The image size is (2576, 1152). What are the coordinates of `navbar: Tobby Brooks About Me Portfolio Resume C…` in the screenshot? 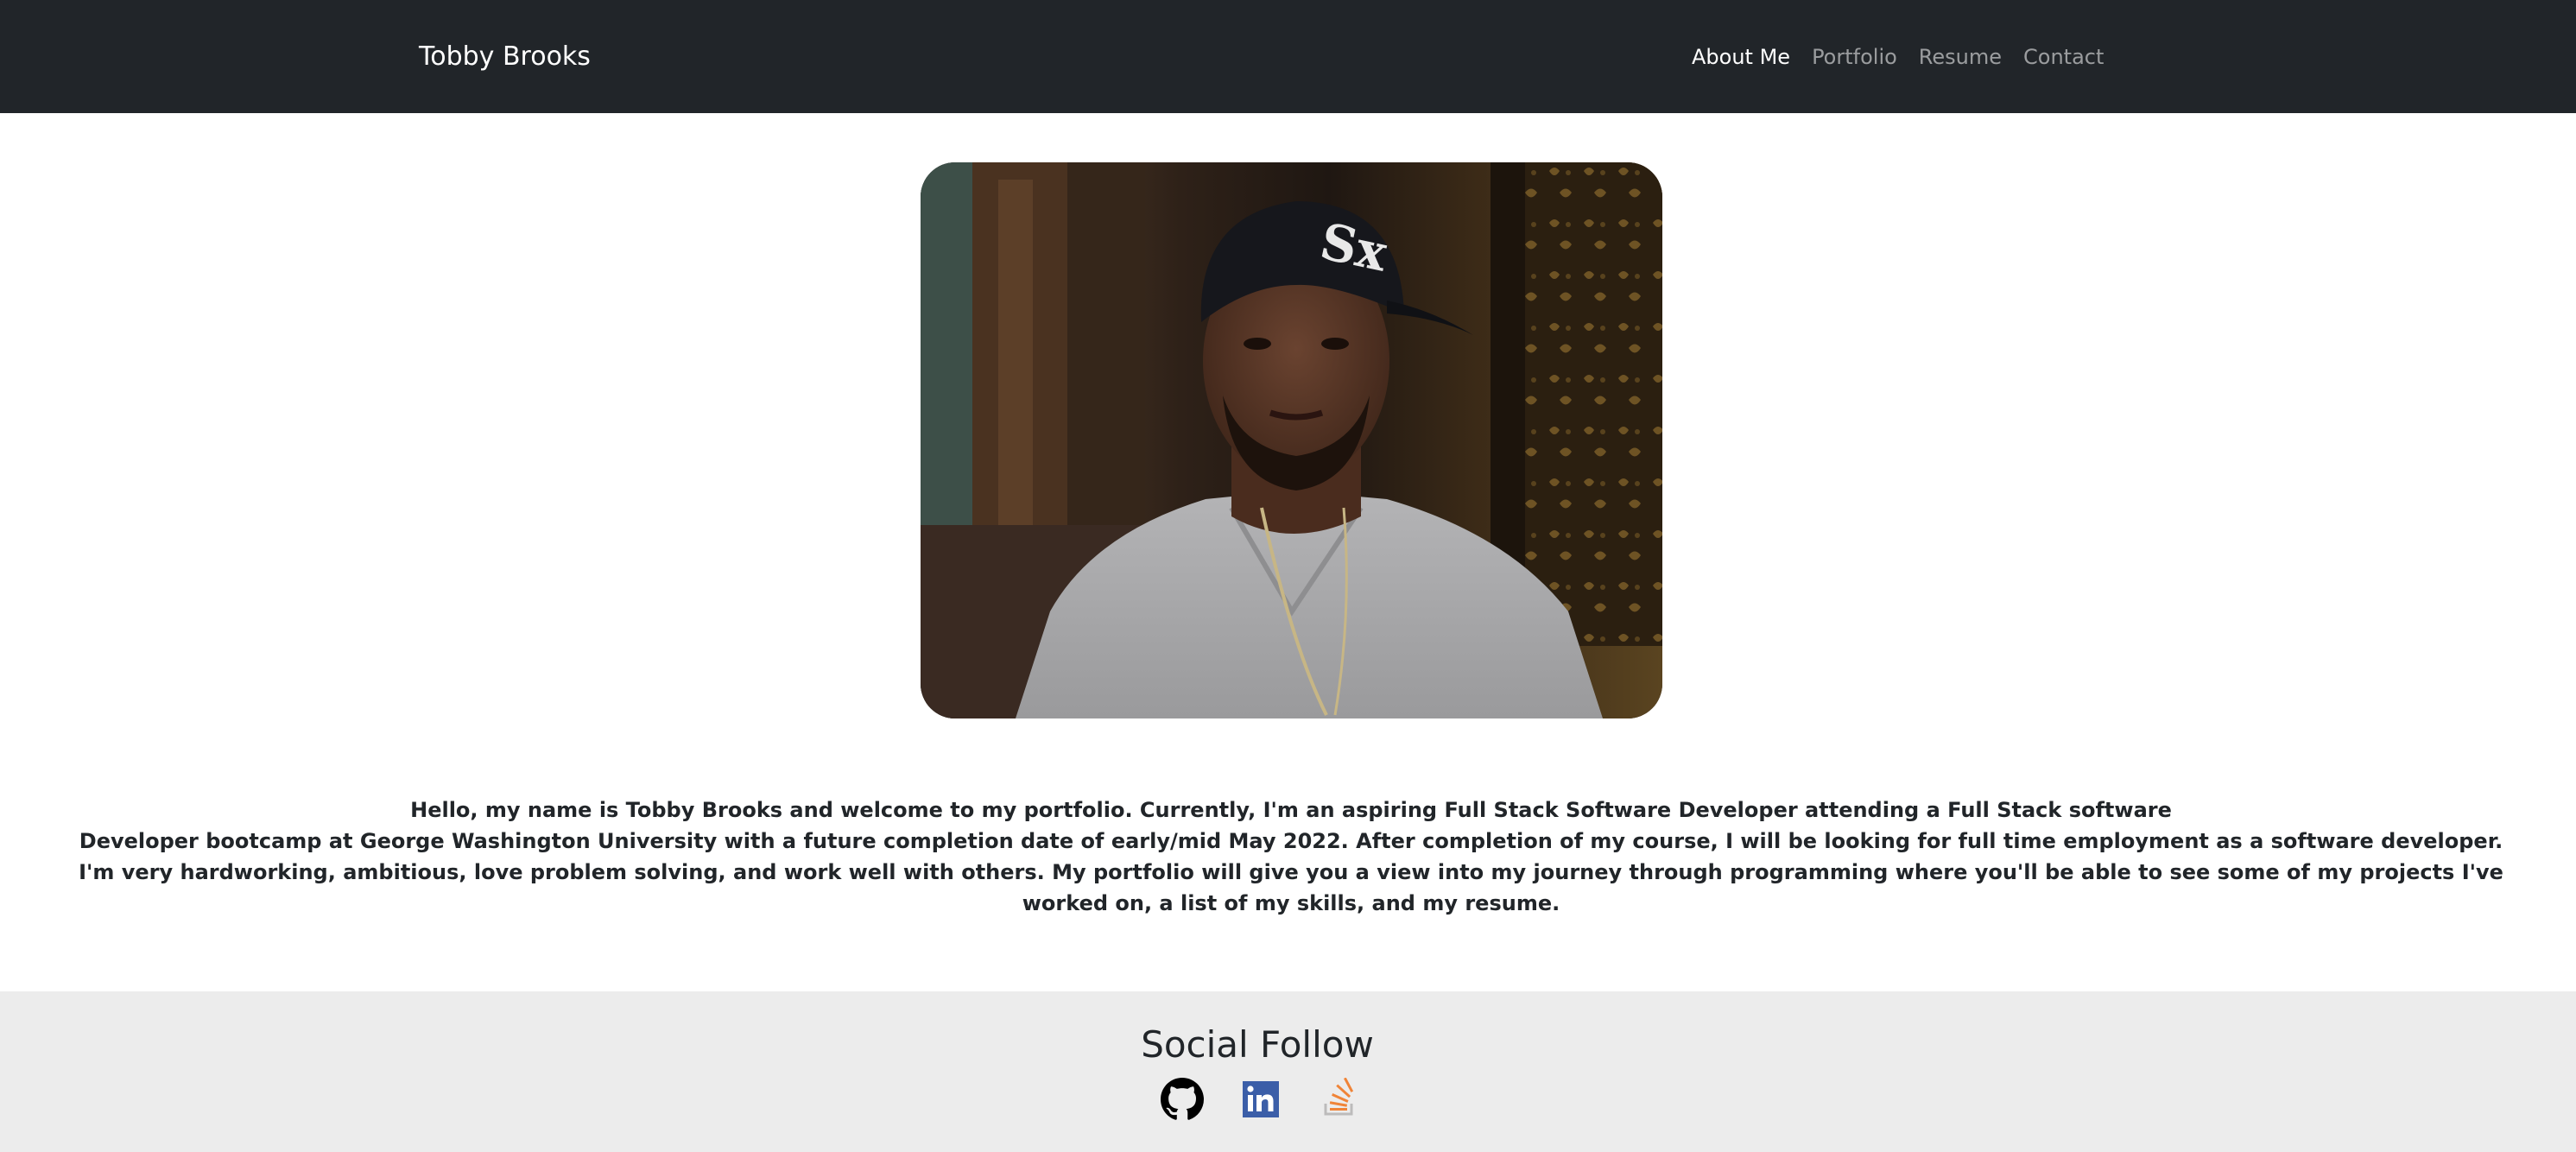 It's located at (1288, 57).